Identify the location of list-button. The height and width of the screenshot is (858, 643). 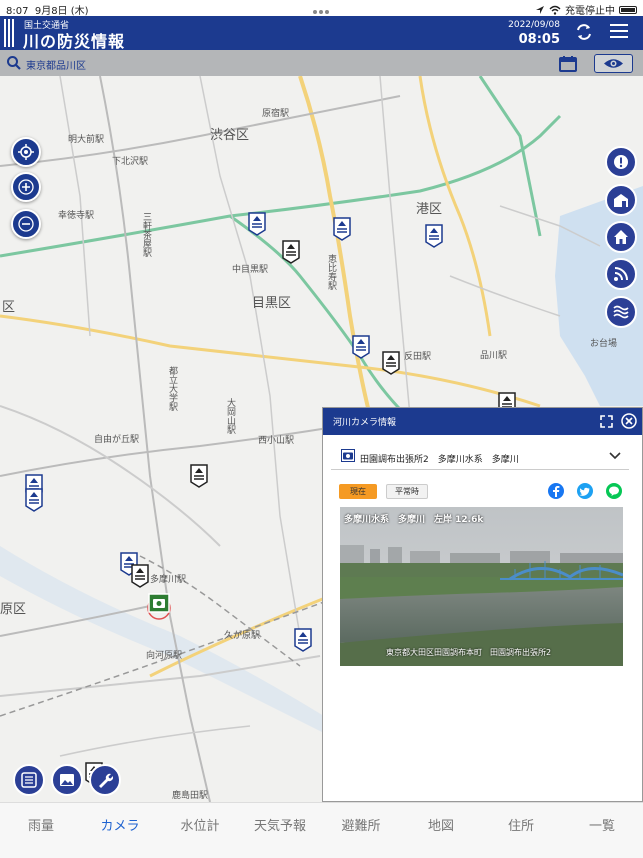
(29, 780).